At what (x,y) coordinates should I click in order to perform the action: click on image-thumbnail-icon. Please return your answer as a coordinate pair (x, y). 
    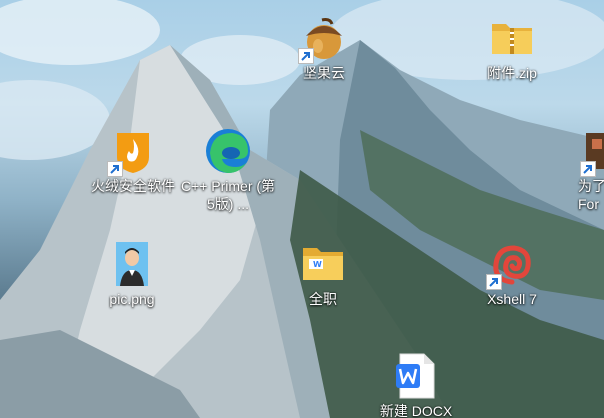
    Looking at the image, I should click on (132, 264).